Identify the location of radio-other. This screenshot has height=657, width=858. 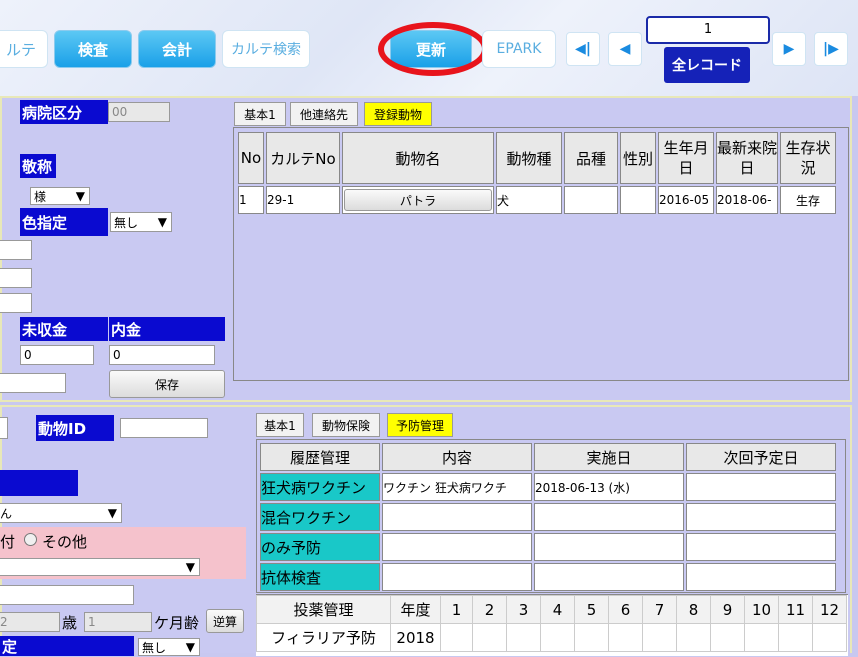
(30, 539).